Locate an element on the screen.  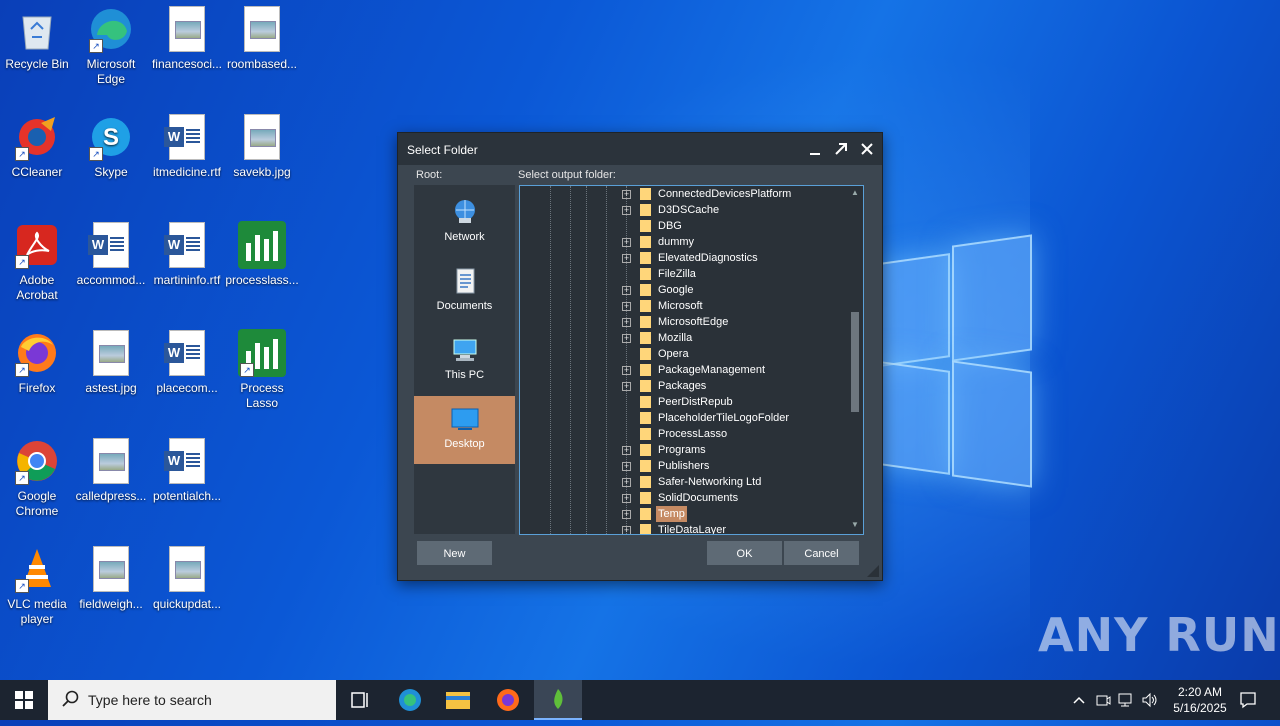
taskbar-process-lasso is located at coordinates (558, 700).